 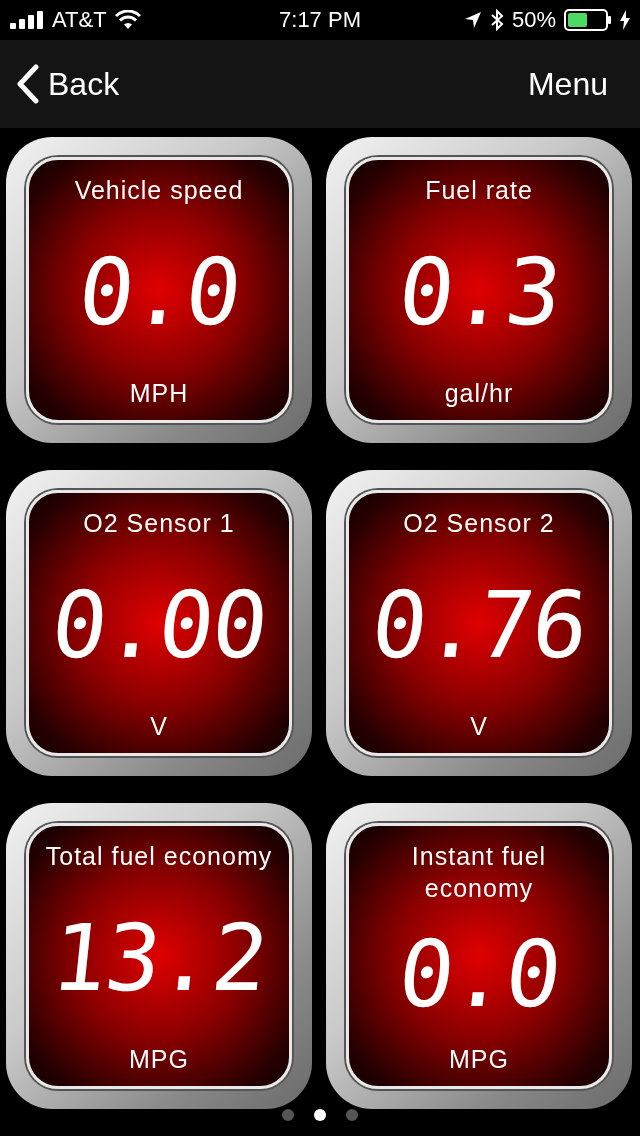 I want to click on gauge-label: O2 Sensor 1, so click(x=159, y=523).